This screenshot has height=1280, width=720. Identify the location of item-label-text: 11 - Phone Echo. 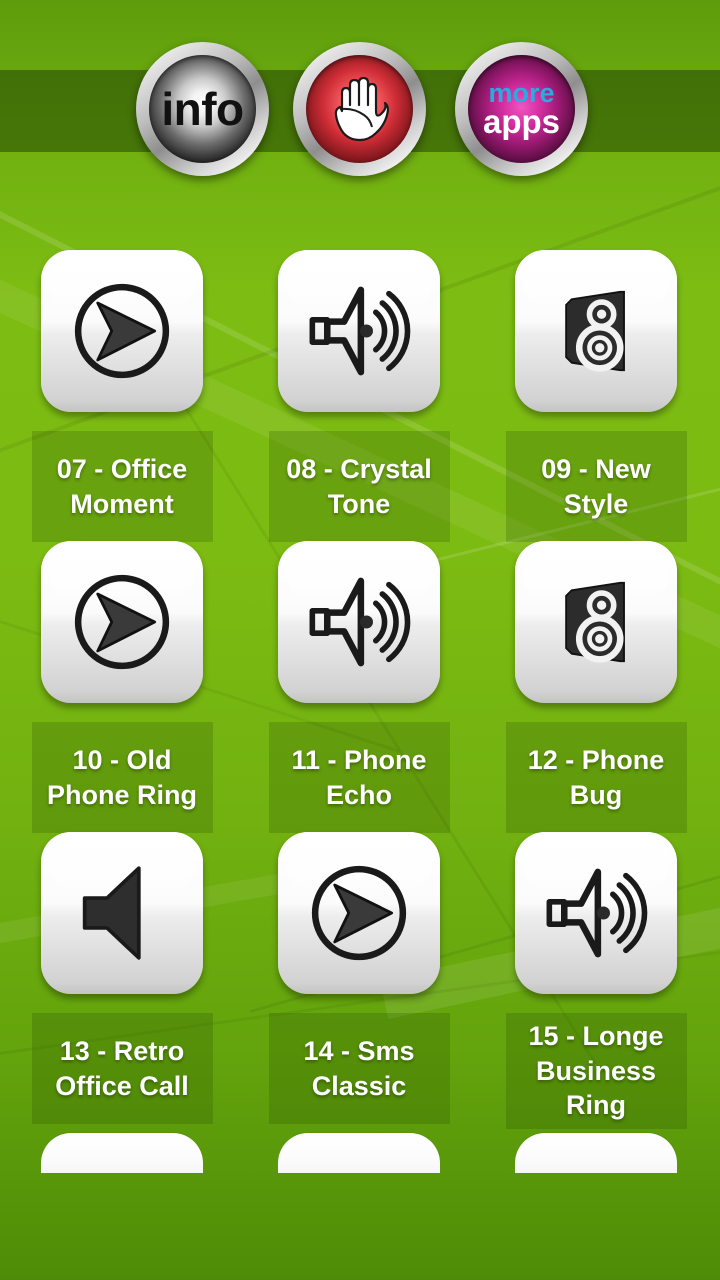
(359, 777).